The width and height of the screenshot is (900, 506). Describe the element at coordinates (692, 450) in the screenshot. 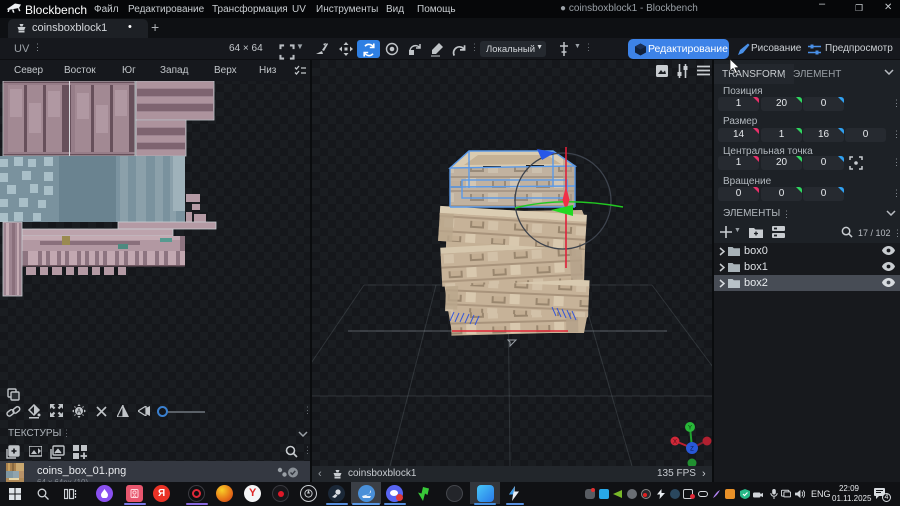

I see `svg-text: Z` at that location.